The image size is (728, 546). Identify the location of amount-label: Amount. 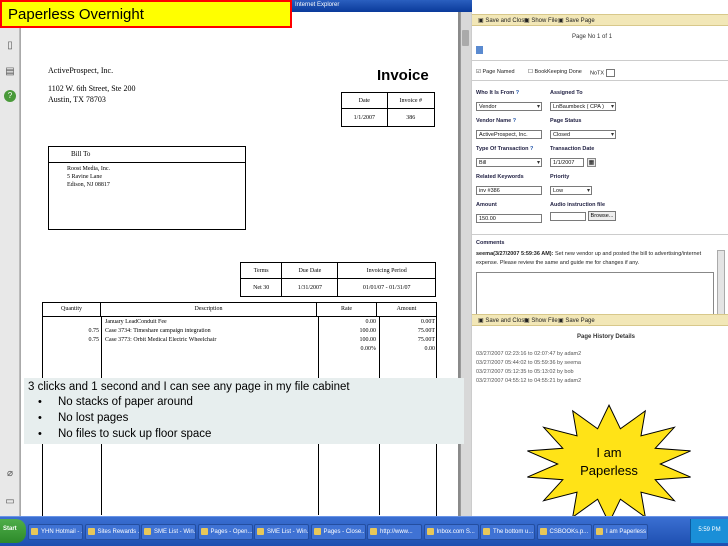
(486, 205).